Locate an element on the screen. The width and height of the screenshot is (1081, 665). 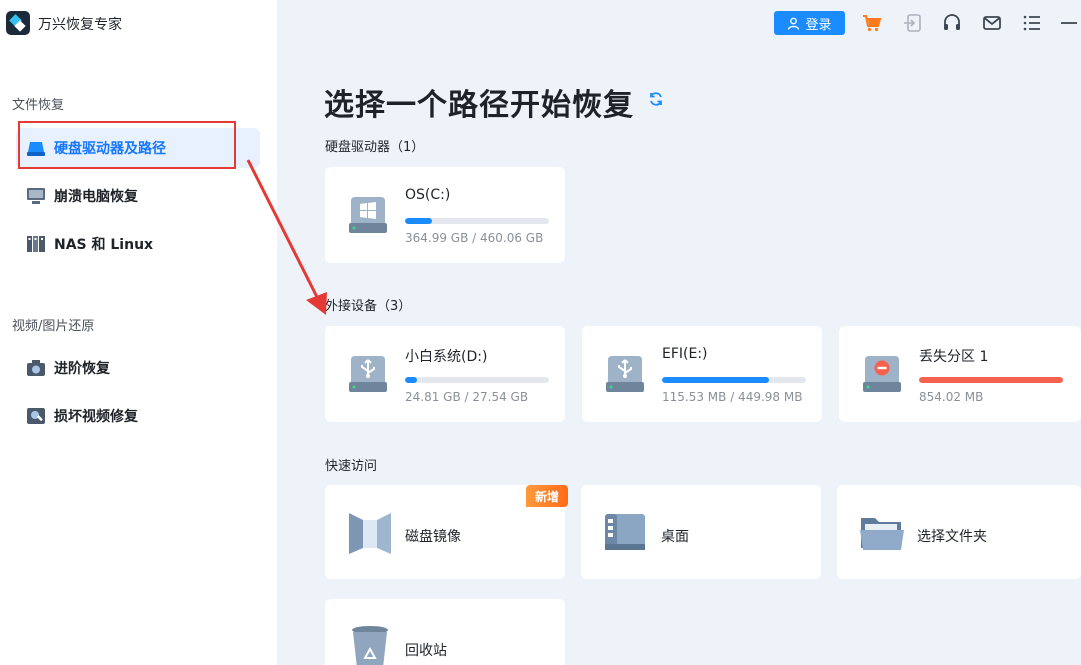
quick-label: 磁盘镜像 is located at coordinates (433, 537).